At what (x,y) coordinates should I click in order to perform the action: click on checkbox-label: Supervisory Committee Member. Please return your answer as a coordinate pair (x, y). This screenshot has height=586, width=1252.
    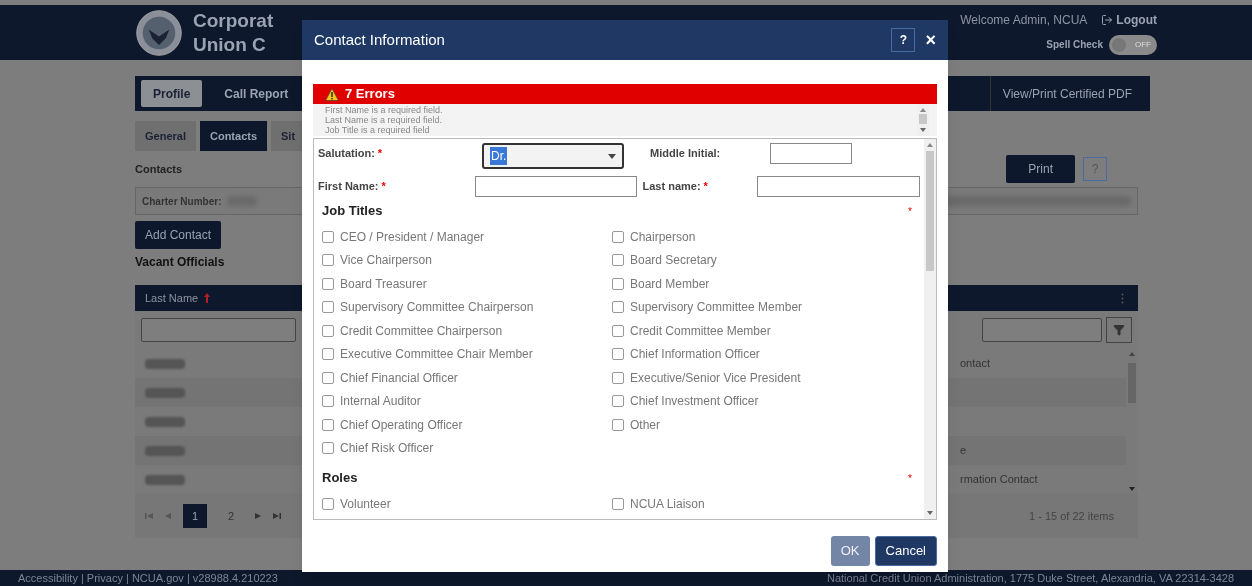
    Looking at the image, I should click on (716, 308).